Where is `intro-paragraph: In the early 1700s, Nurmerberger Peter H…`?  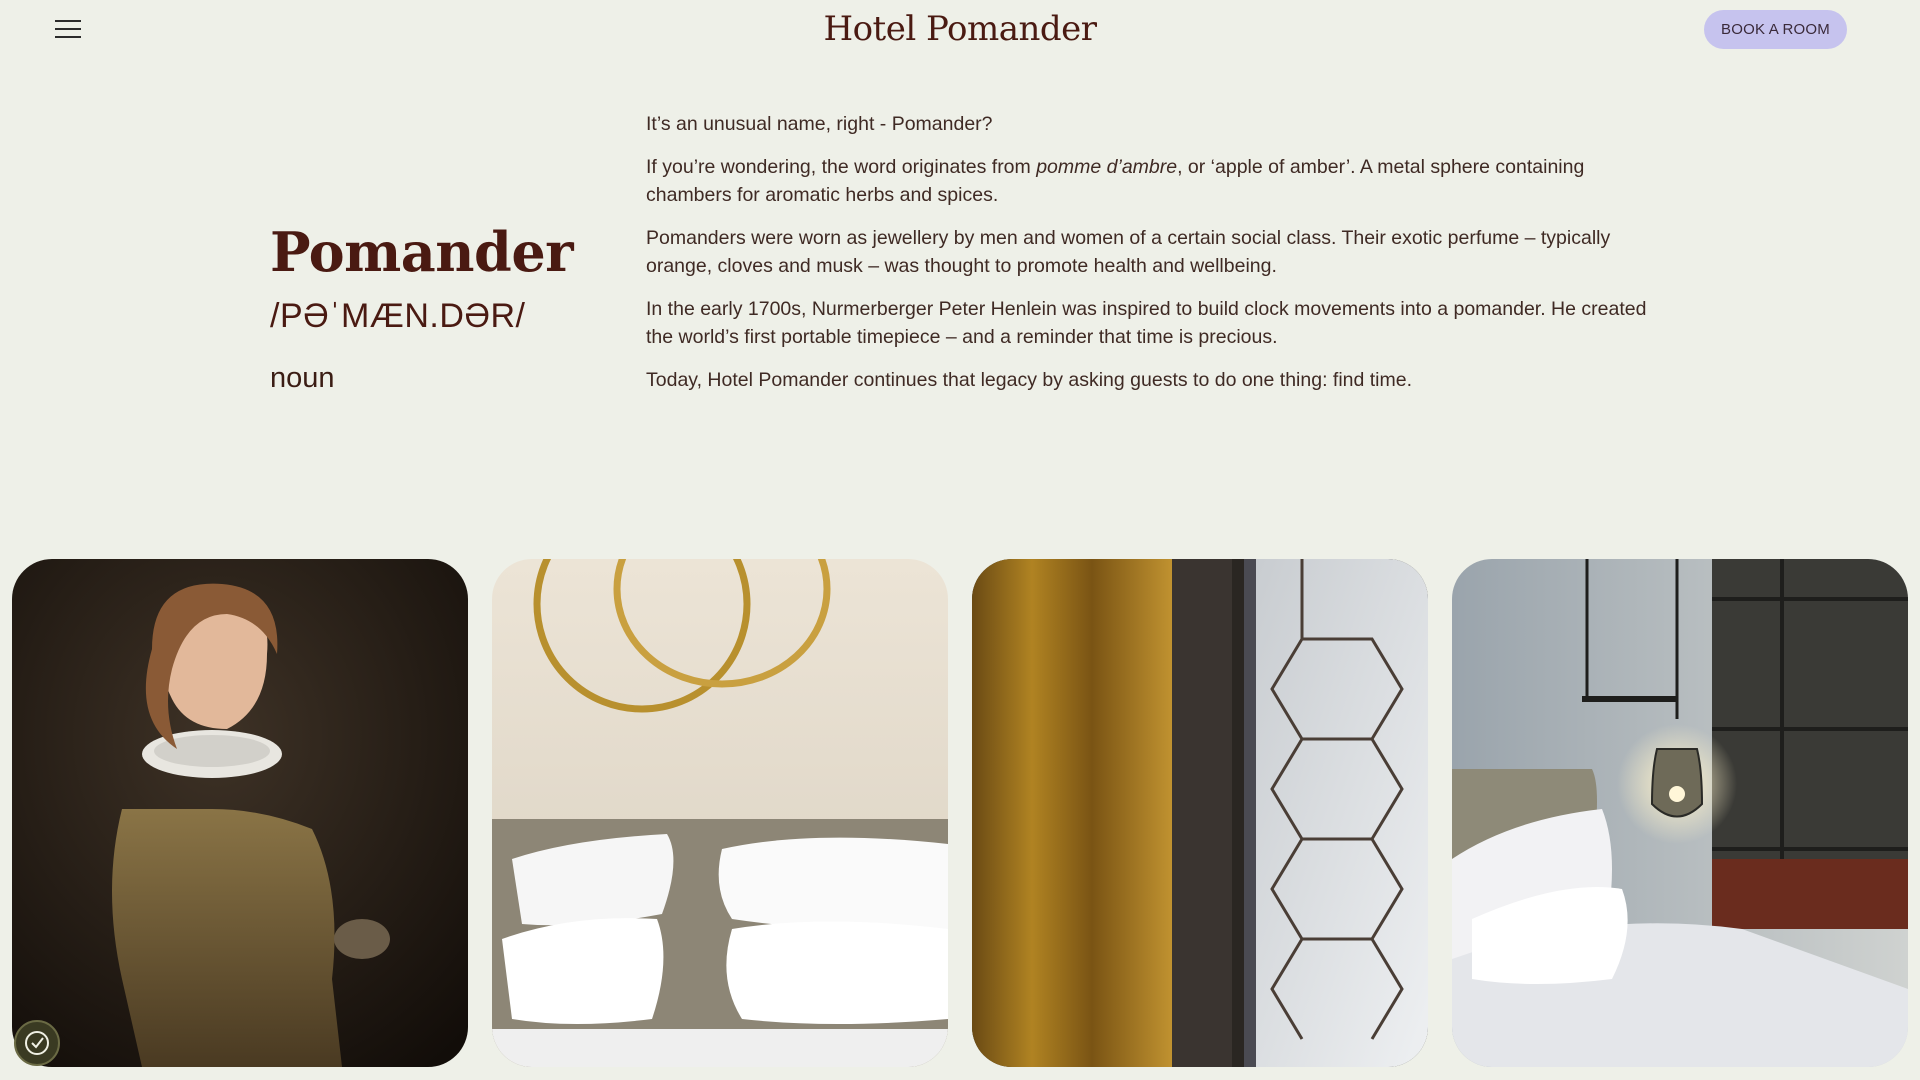 intro-paragraph: In the early 1700s, Nurmerberger Peter H… is located at coordinates (1146, 323).